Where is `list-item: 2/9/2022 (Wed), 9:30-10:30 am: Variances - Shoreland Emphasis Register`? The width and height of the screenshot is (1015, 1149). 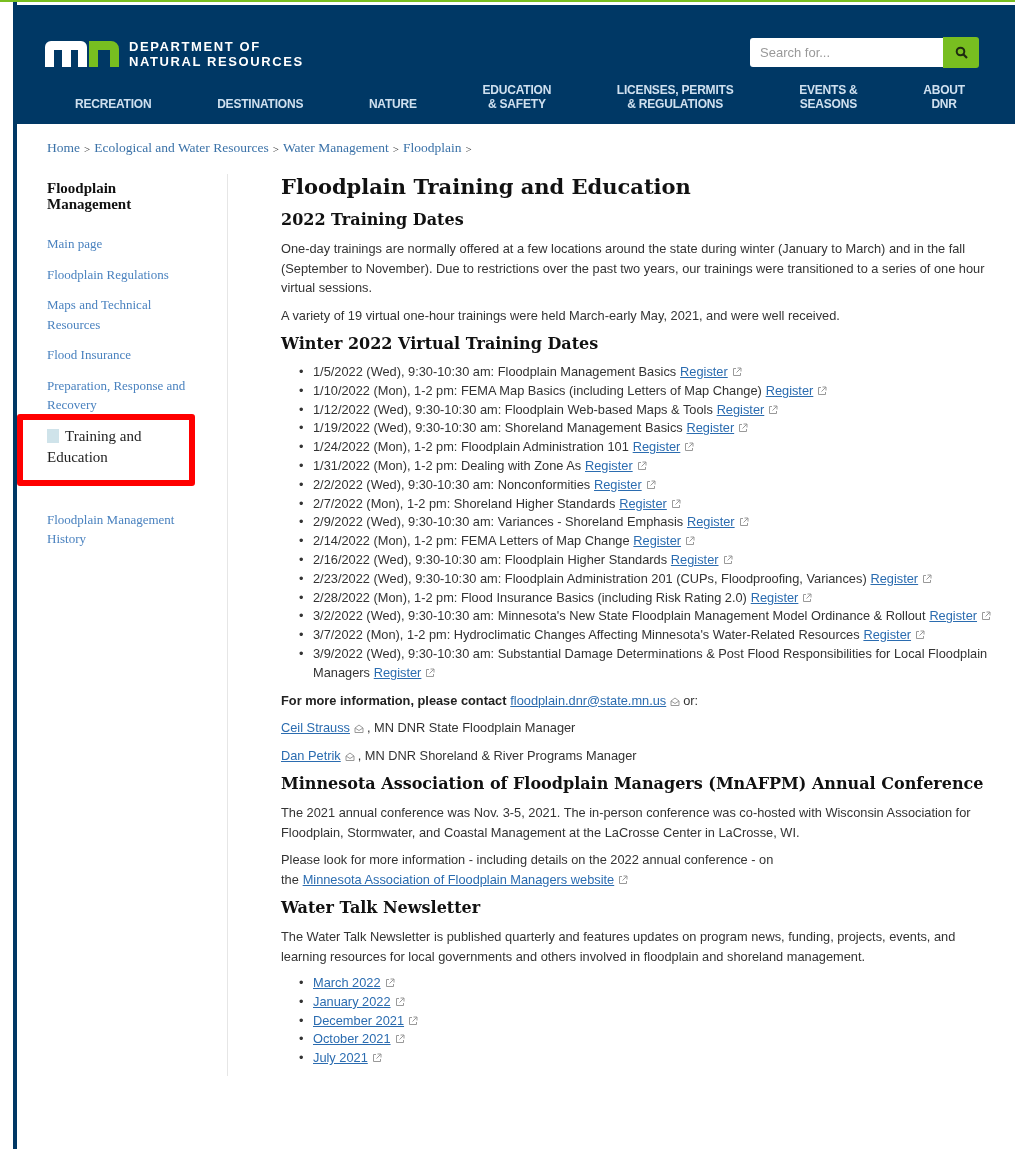 list-item: 2/9/2022 (Wed), 9:30-10:30 am: Variances - Shoreland Emphasis Register is located at coordinates (654, 523).